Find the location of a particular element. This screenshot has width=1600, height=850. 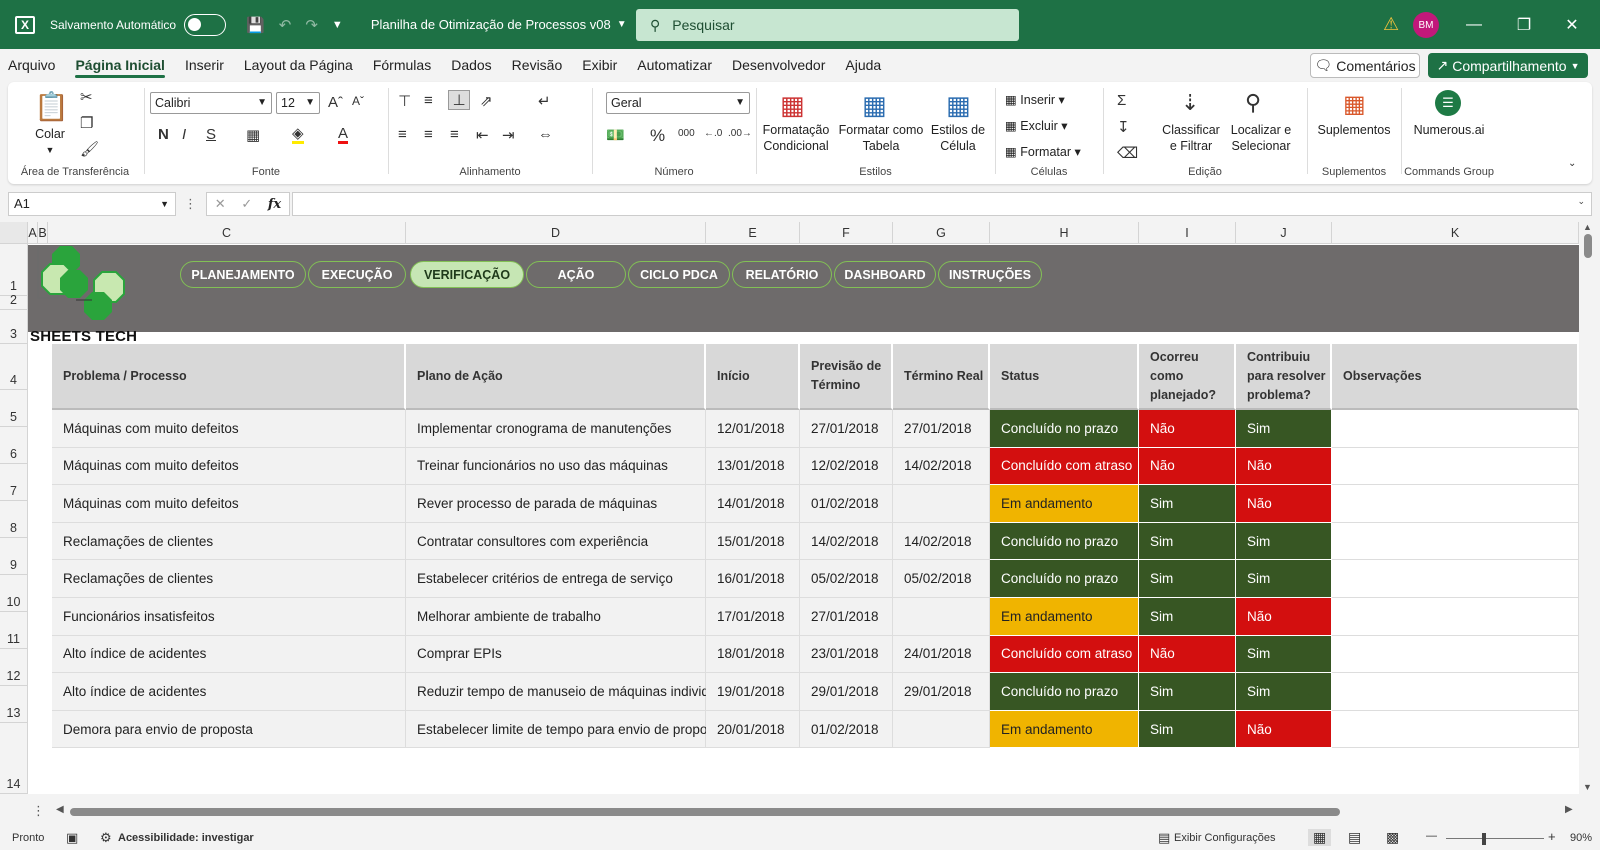

row-header-7: 7 is located at coordinates (14, 482).